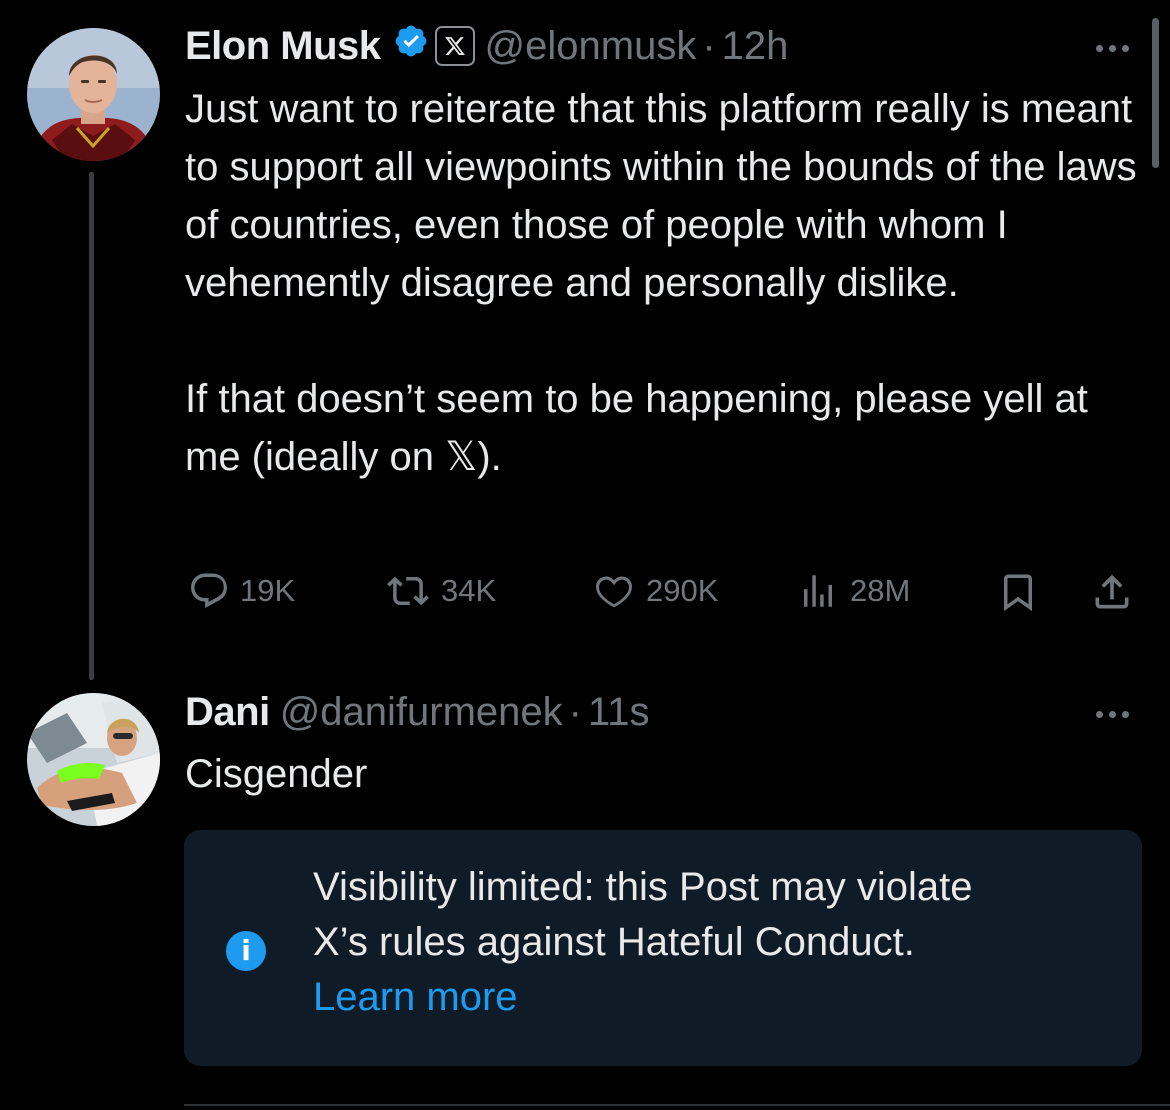 This screenshot has height=1110, width=1170. What do you see at coordinates (665, 774) in the screenshot?
I see `tweet-body: Cisgender` at bounding box center [665, 774].